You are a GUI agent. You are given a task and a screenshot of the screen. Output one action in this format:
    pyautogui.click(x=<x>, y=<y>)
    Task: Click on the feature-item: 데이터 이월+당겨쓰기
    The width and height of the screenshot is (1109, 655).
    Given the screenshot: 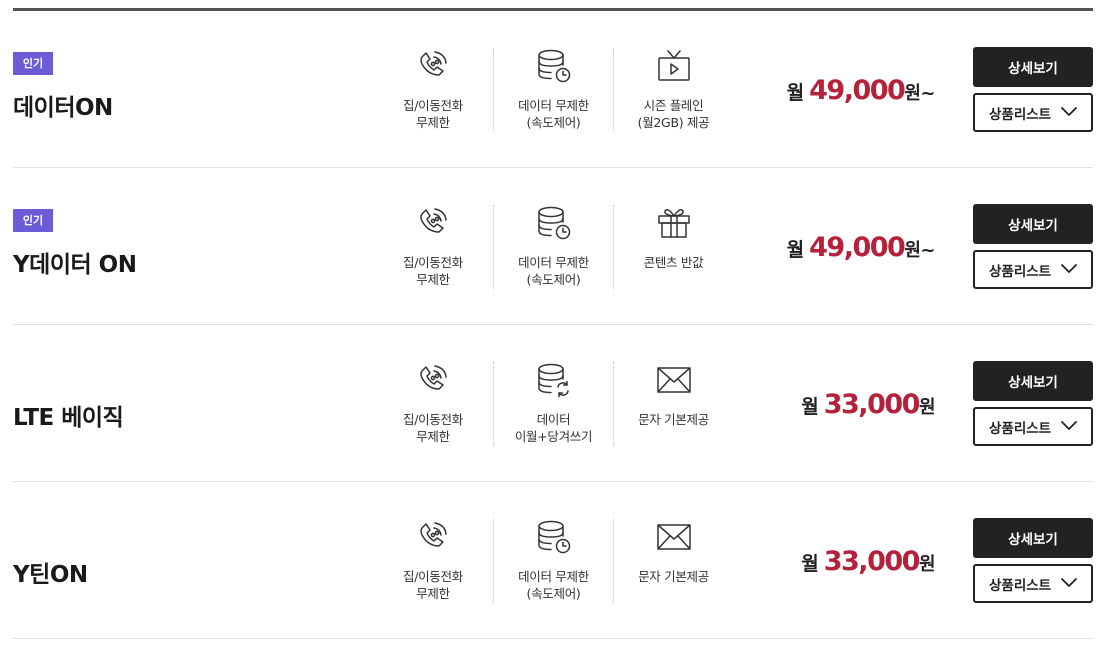 What is the action you would take?
    pyautogui.click(x=553, y=404)
    